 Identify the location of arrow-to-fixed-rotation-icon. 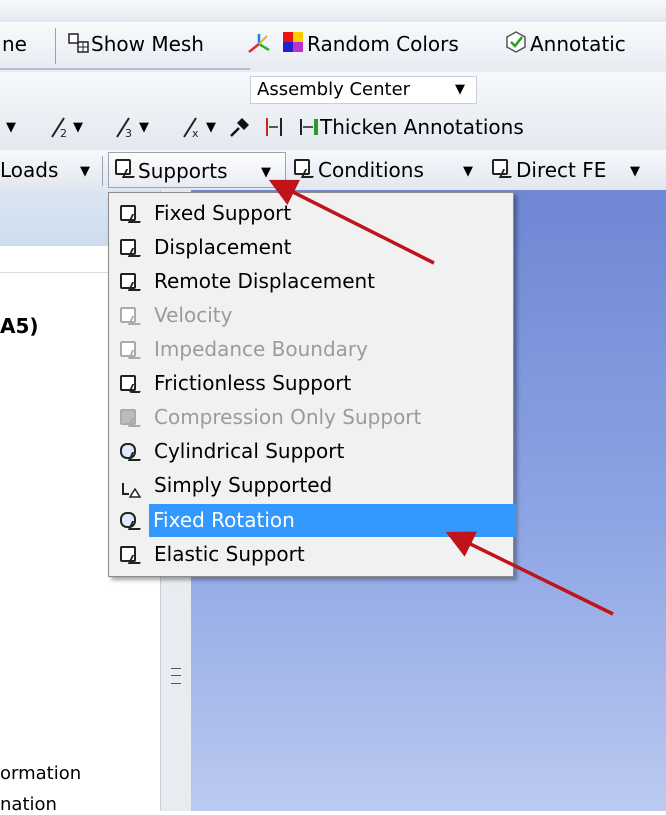
(529, 573).